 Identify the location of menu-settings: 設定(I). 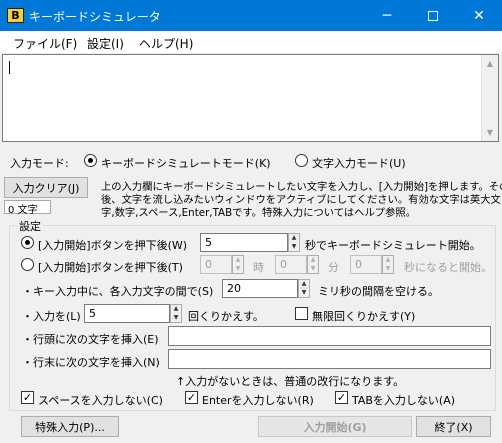
(105, 43).